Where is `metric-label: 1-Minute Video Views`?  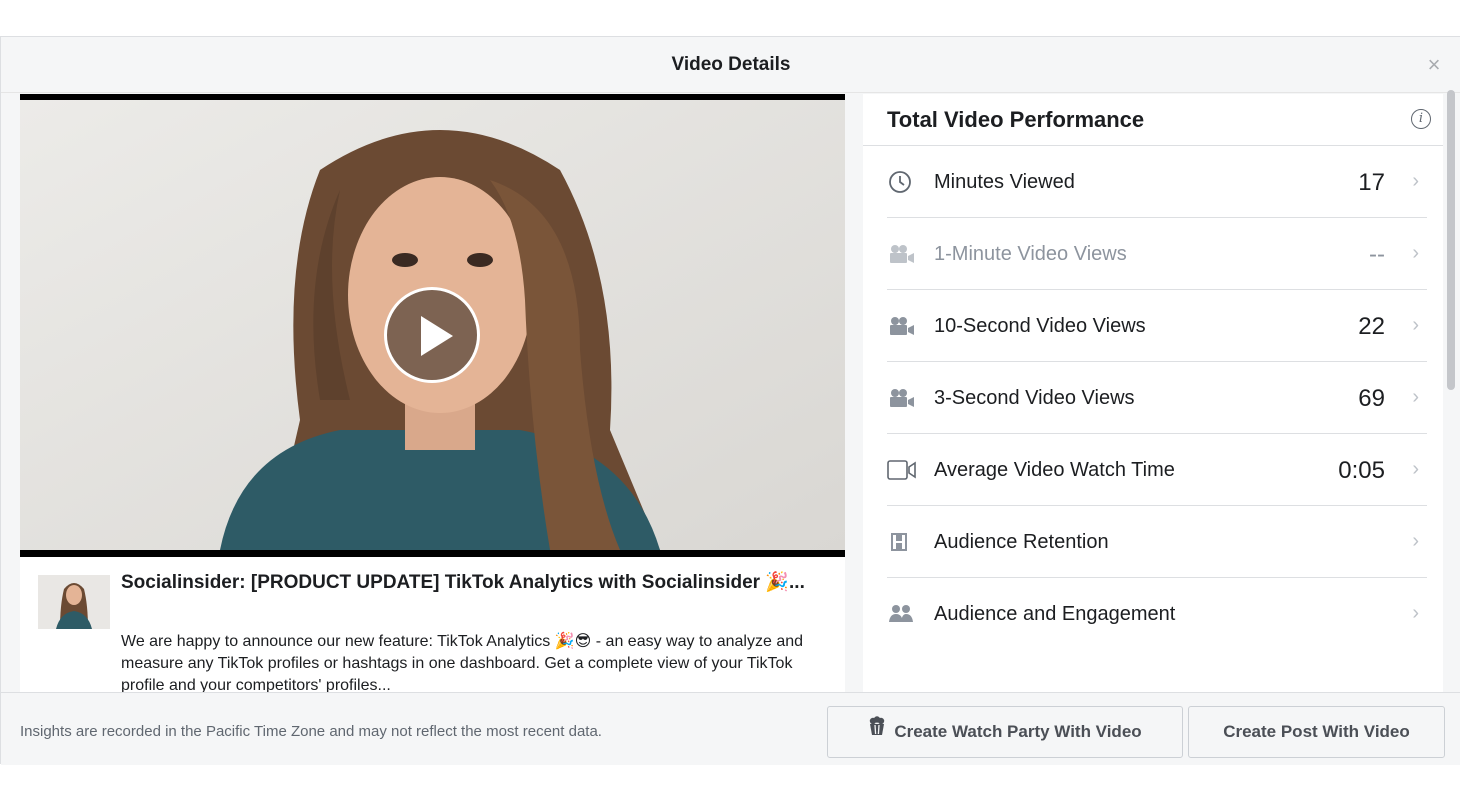
metric-label: 1-Minute Video Views is located at coordinates (1030, 254).